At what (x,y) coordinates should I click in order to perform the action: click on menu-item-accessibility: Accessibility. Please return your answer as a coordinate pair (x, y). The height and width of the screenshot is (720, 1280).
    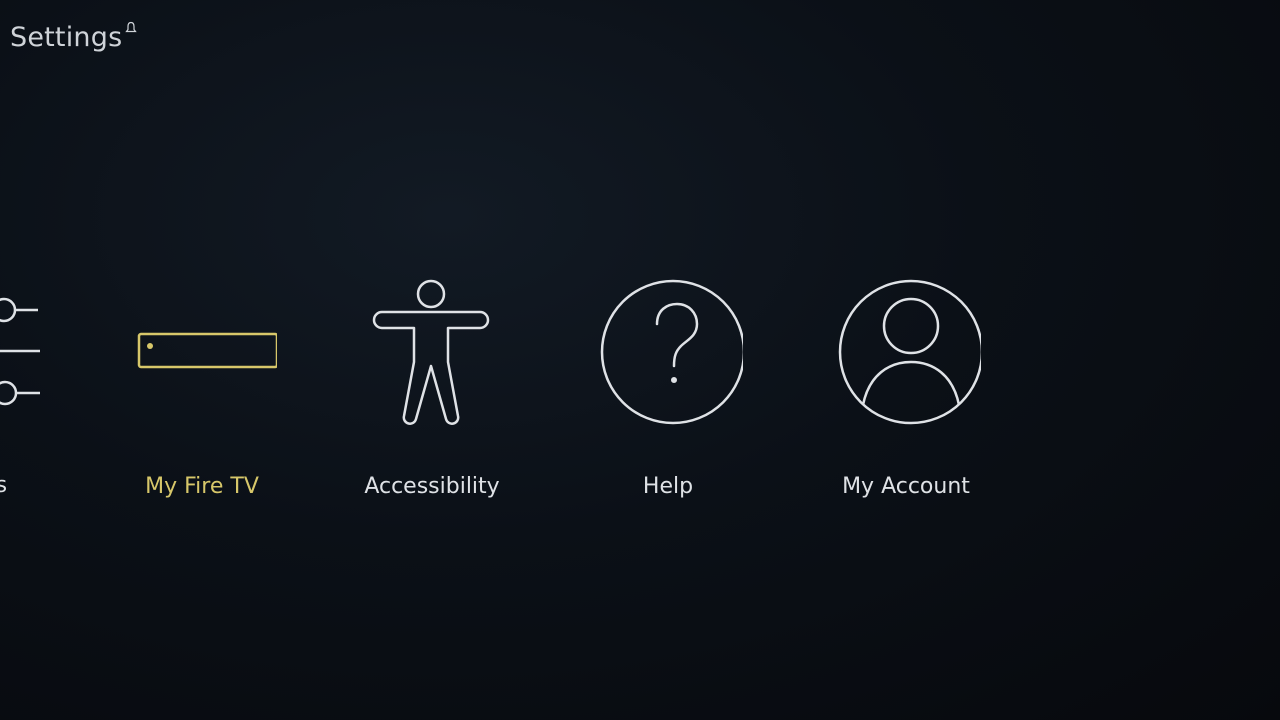
    Looking at the image, I should click on (432, 395).